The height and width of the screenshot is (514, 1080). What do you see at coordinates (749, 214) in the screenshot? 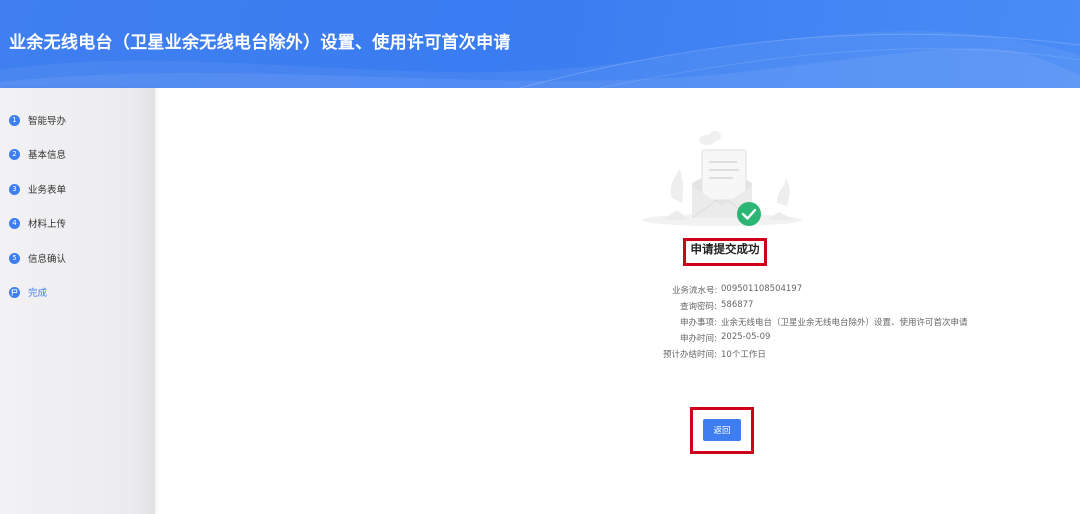
I see `check-circle-icon` at bounding box center [749, 214].